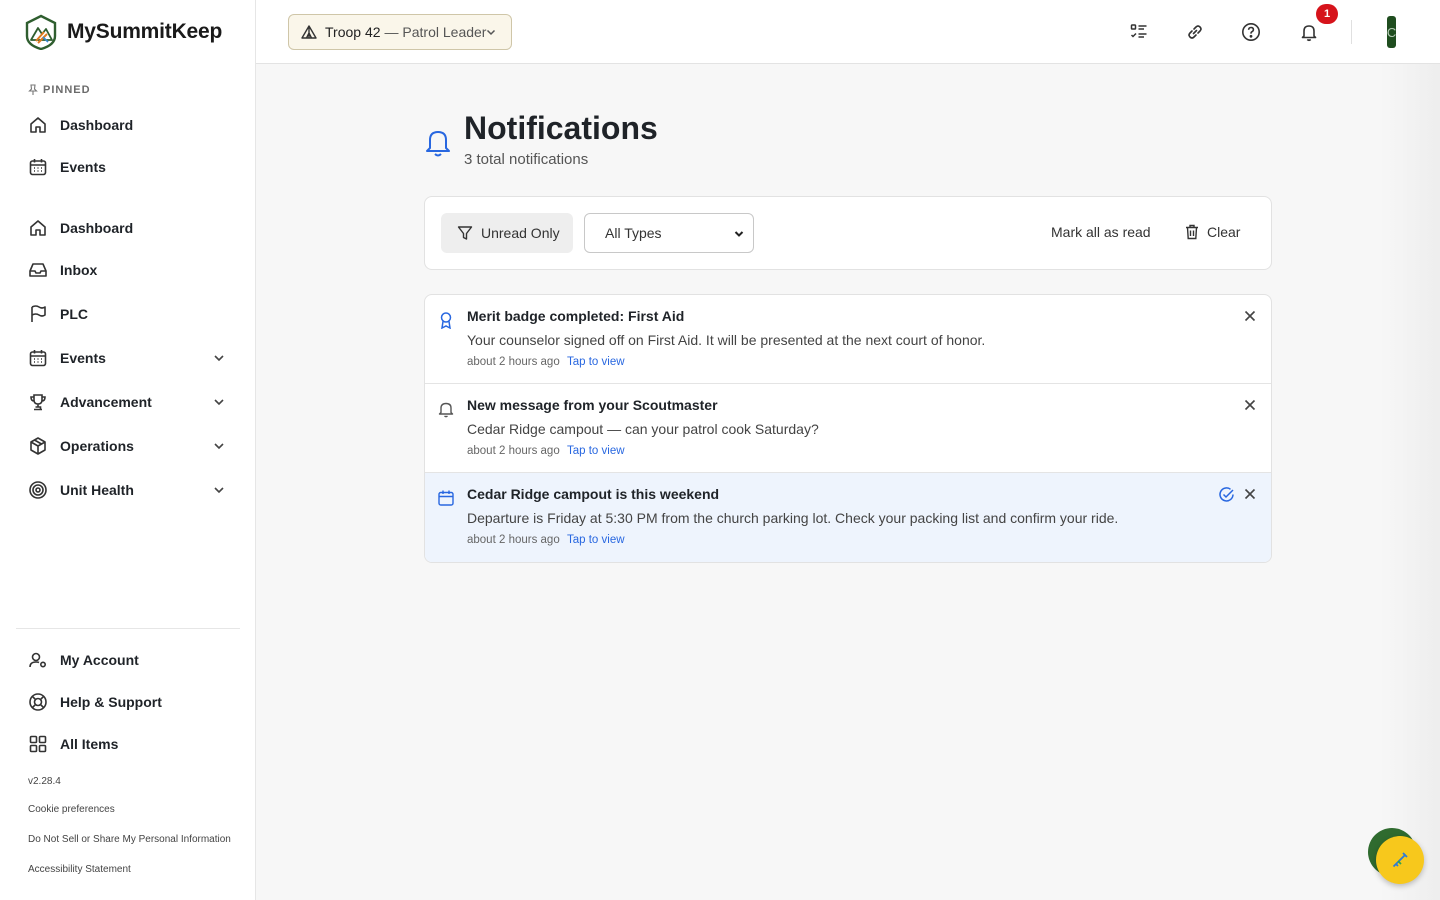 The image size is (1440, 900). I want to click on help-circle-icon, so click(1251, 32).